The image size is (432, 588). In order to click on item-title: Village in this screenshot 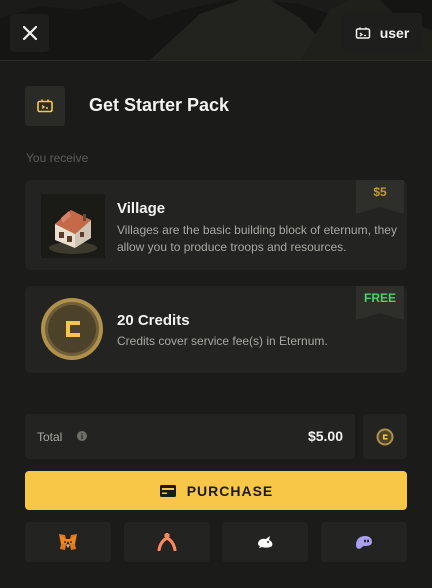, I will do `click(141, 208)`.